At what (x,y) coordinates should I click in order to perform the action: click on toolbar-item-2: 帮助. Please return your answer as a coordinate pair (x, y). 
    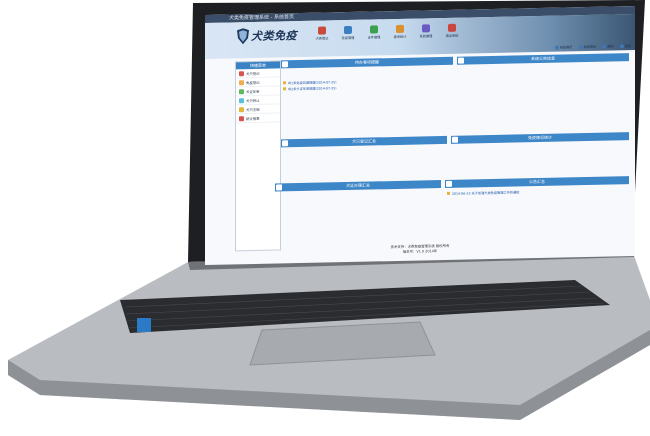
    Looking at the image, I should click on (608, 46).